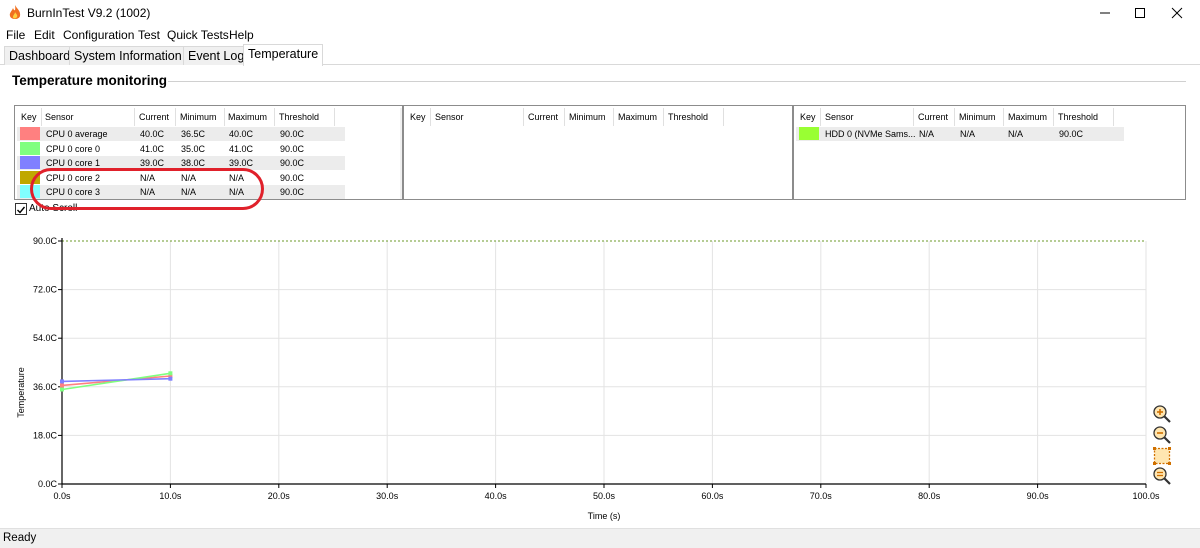  Describe the element at coordinates (193, 148) in the screenshot. I see `sensor-minimum: 35.0C` at that location.